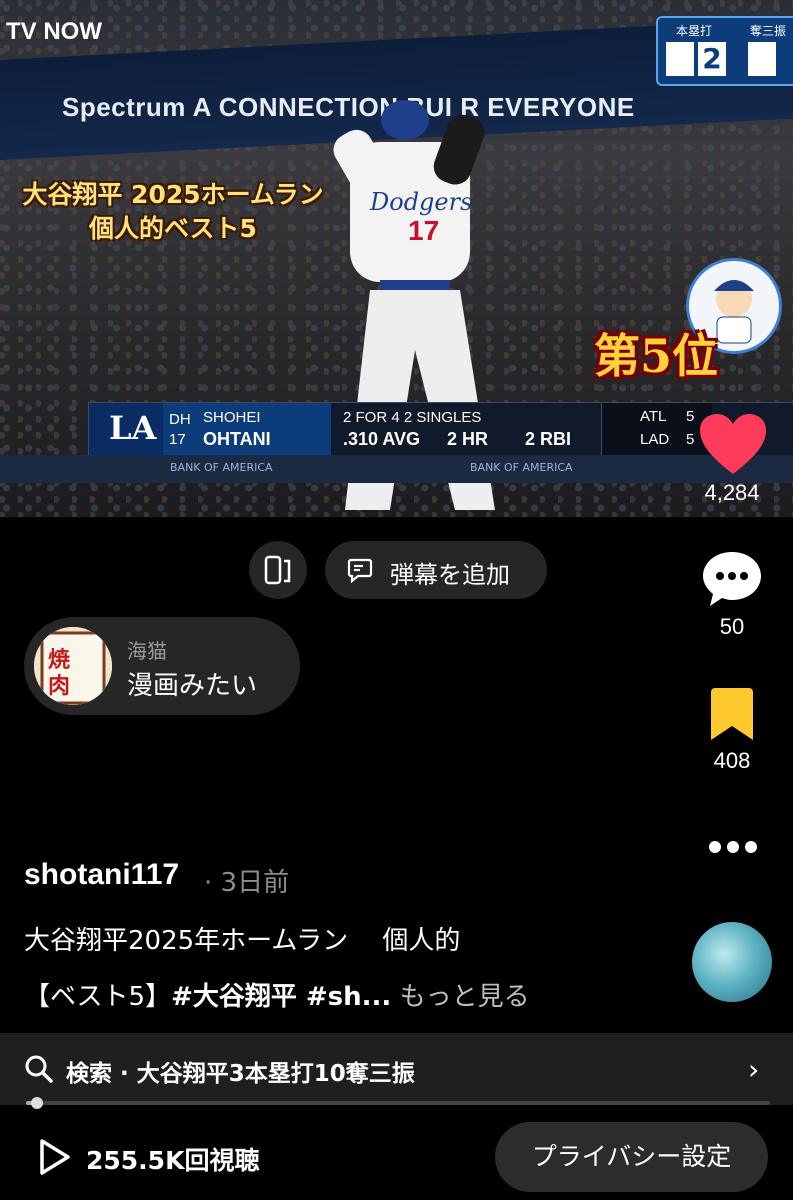  I want to click on top-comment-bubble: 焼 肉 海猫 漫画みたい, so click(162, 666).